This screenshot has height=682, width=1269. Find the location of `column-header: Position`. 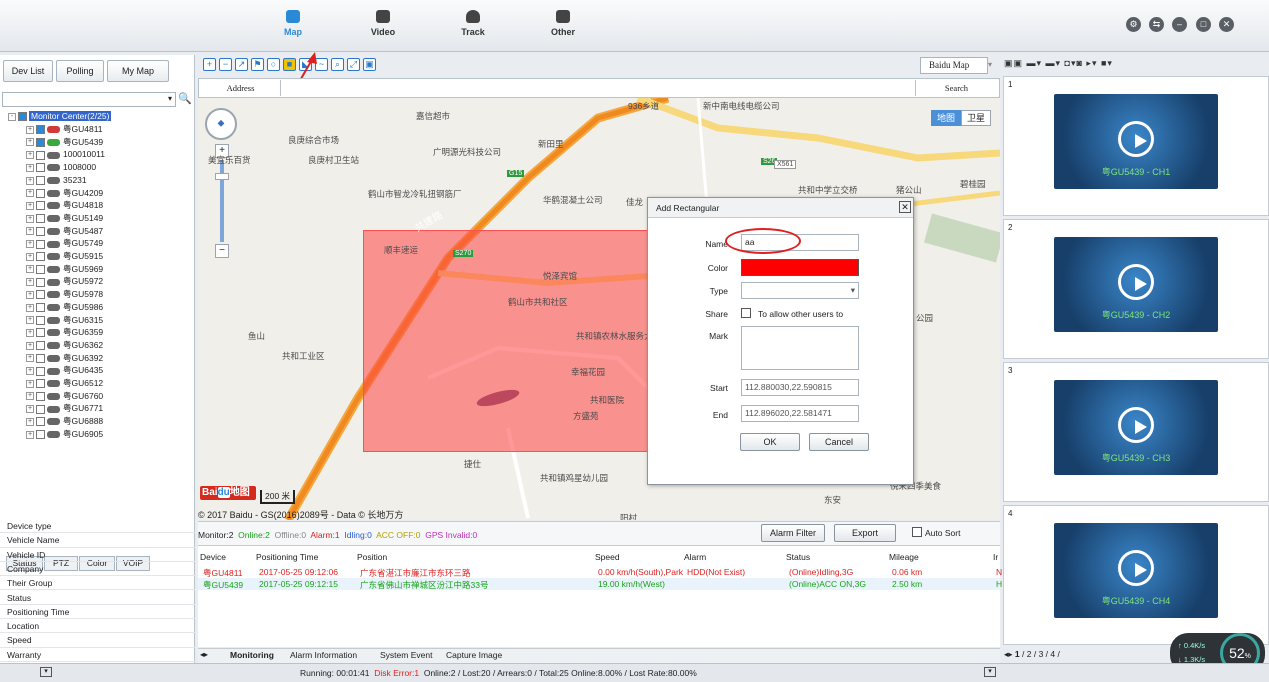

column-header: Position is located at coordinates (372, 557).